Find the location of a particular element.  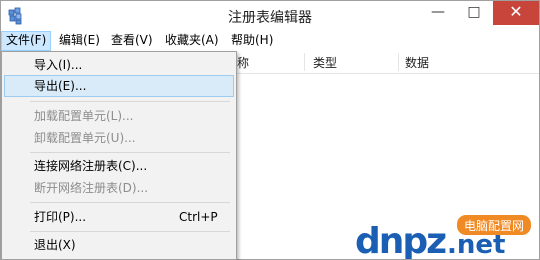

menu-item-print: 打印(P)... Ctrl+P is located at coordinates (118, 217).